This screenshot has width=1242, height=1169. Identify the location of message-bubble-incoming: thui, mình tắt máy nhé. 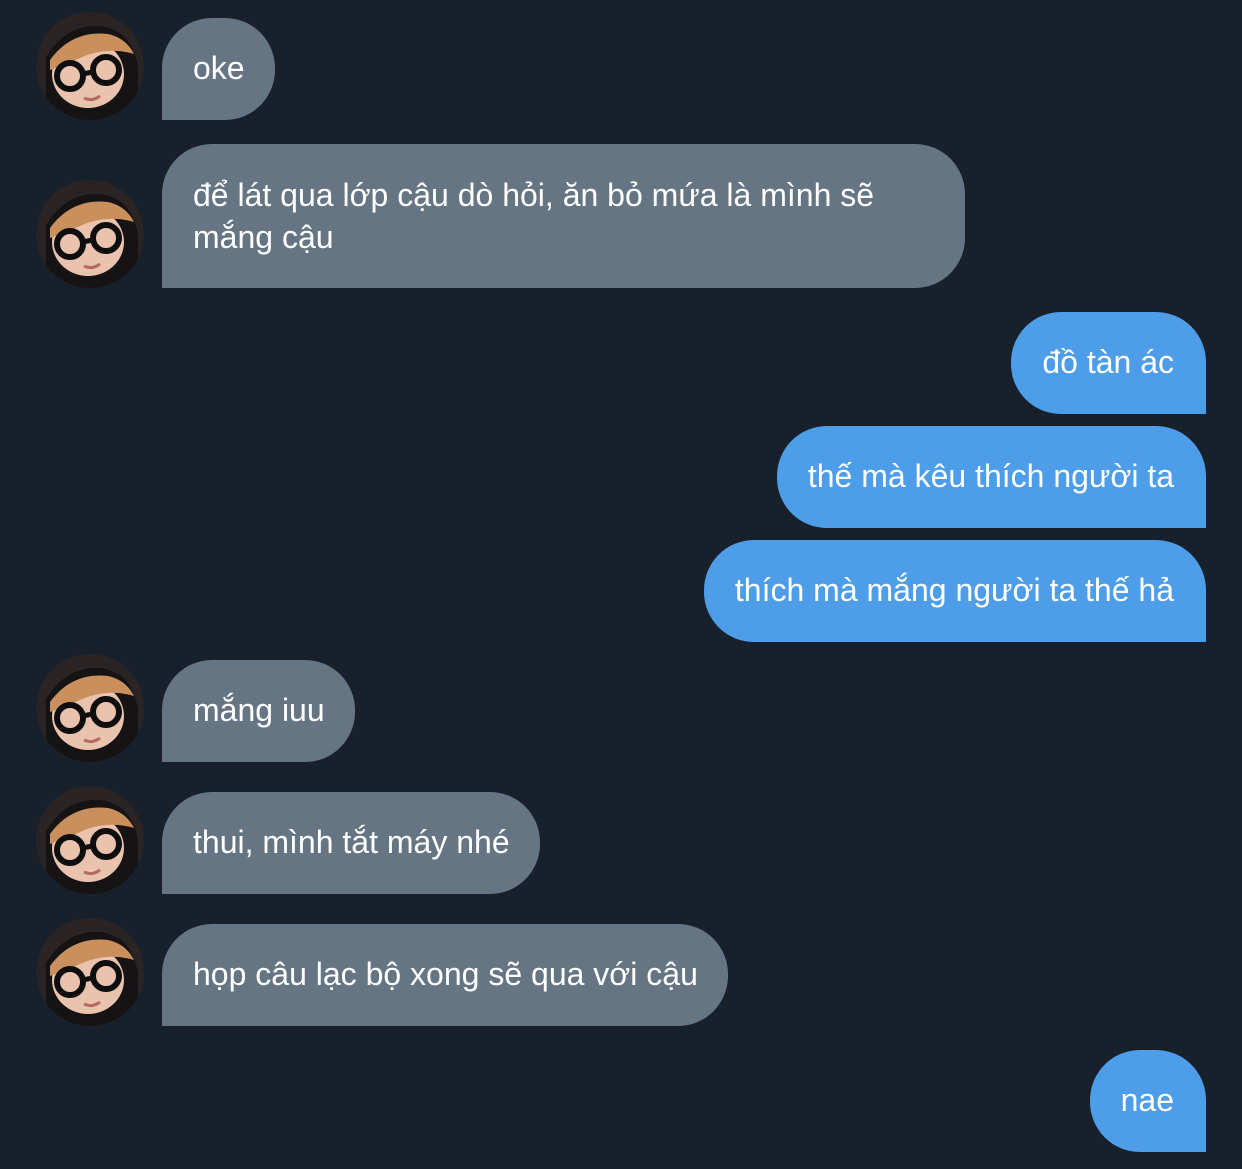
(351, 843).